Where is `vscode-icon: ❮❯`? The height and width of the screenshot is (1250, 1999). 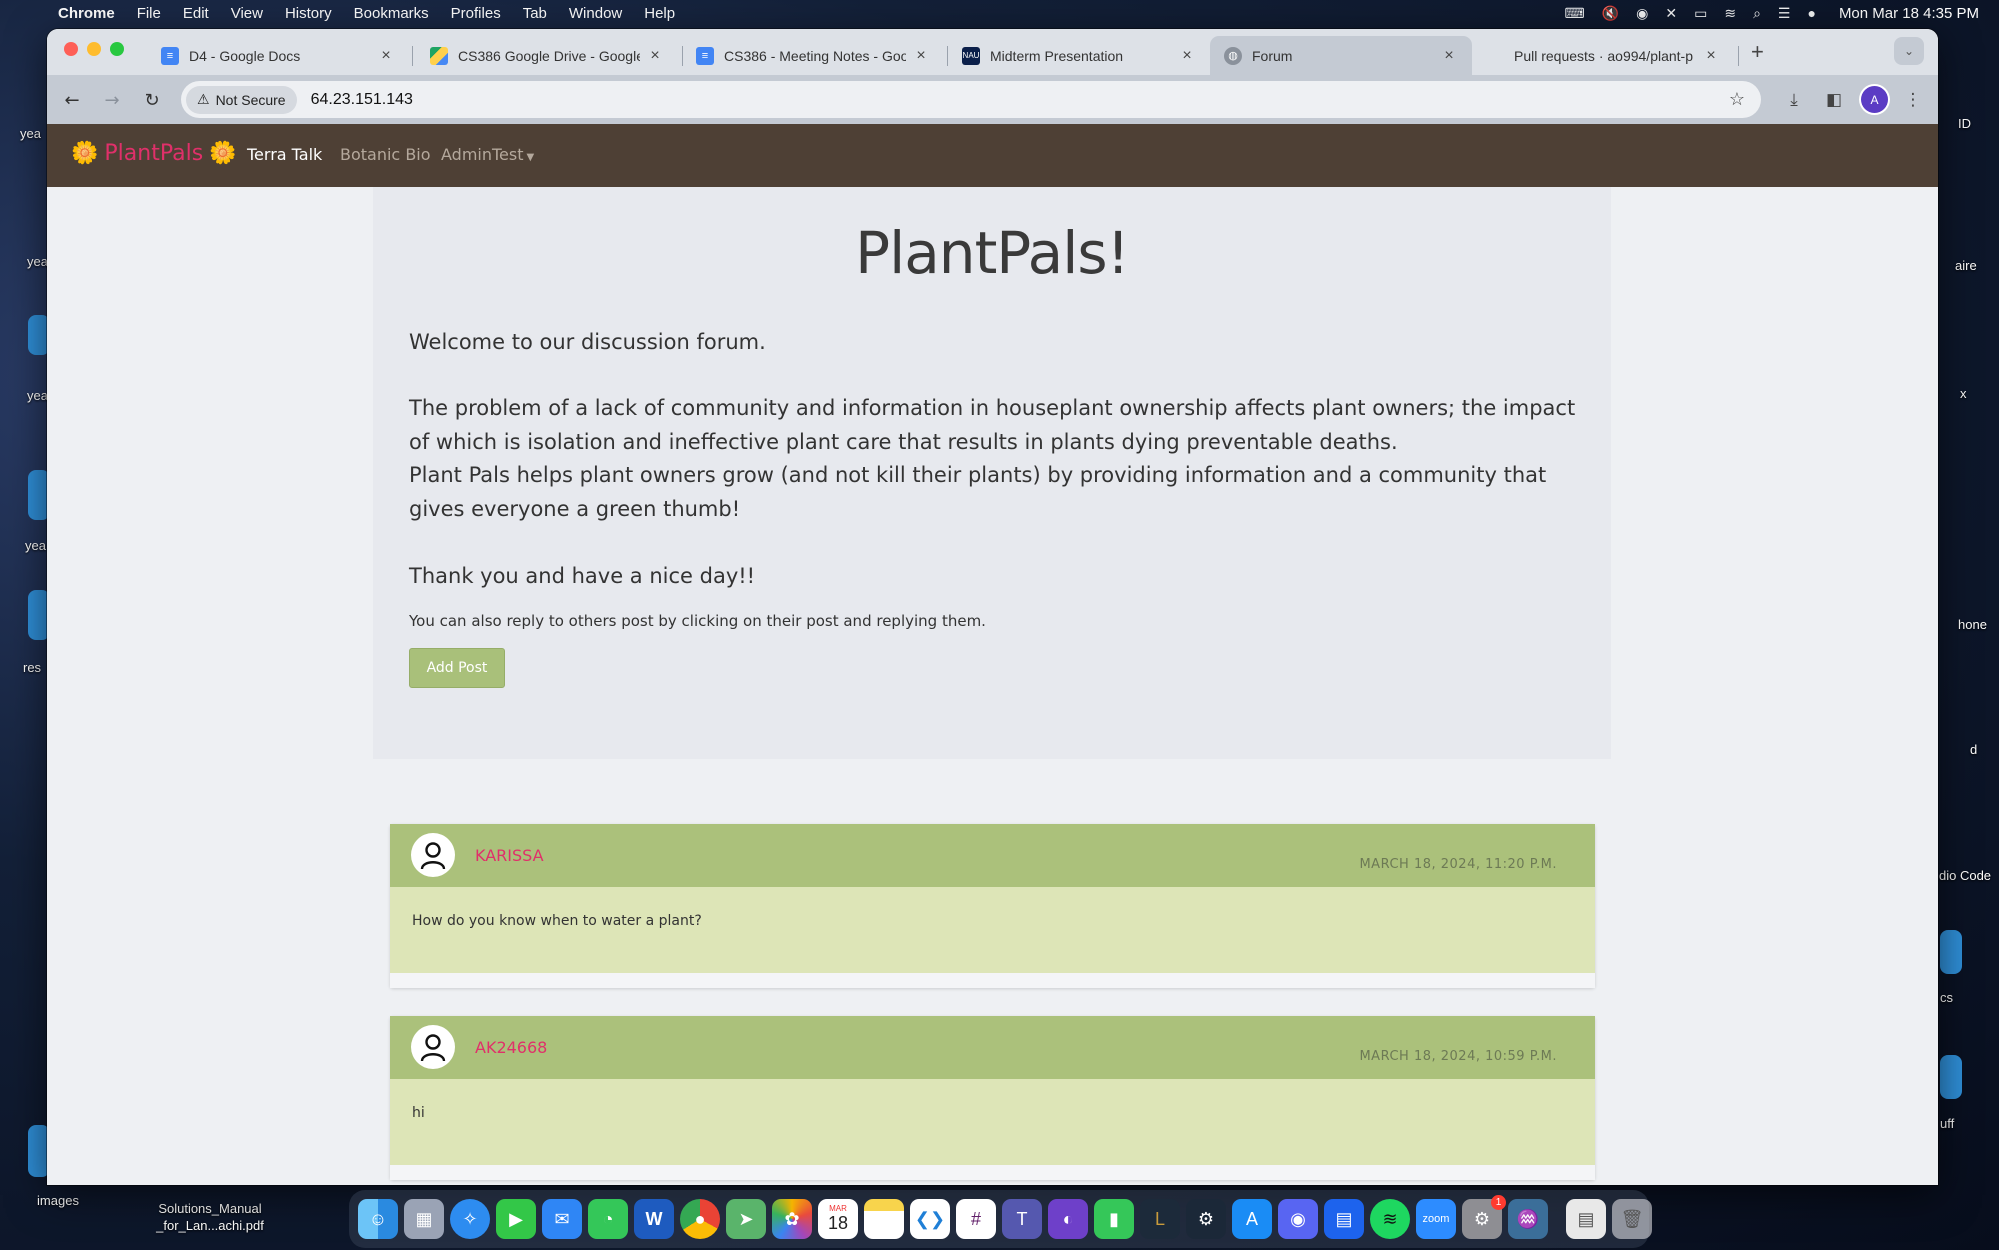 vscode-icon: ❮❯ is located at coordinates (930, 1219).